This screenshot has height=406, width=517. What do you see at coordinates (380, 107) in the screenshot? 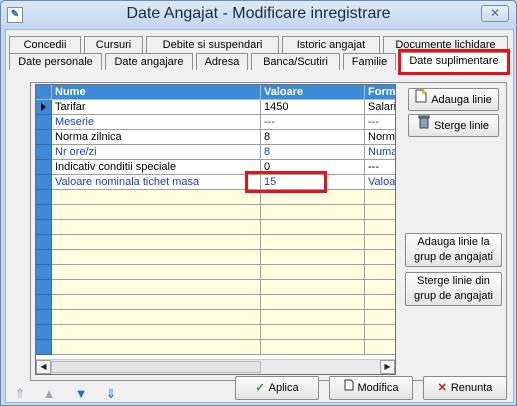
I see `cell-formula: Salariu` at bounding box center [380, 107].